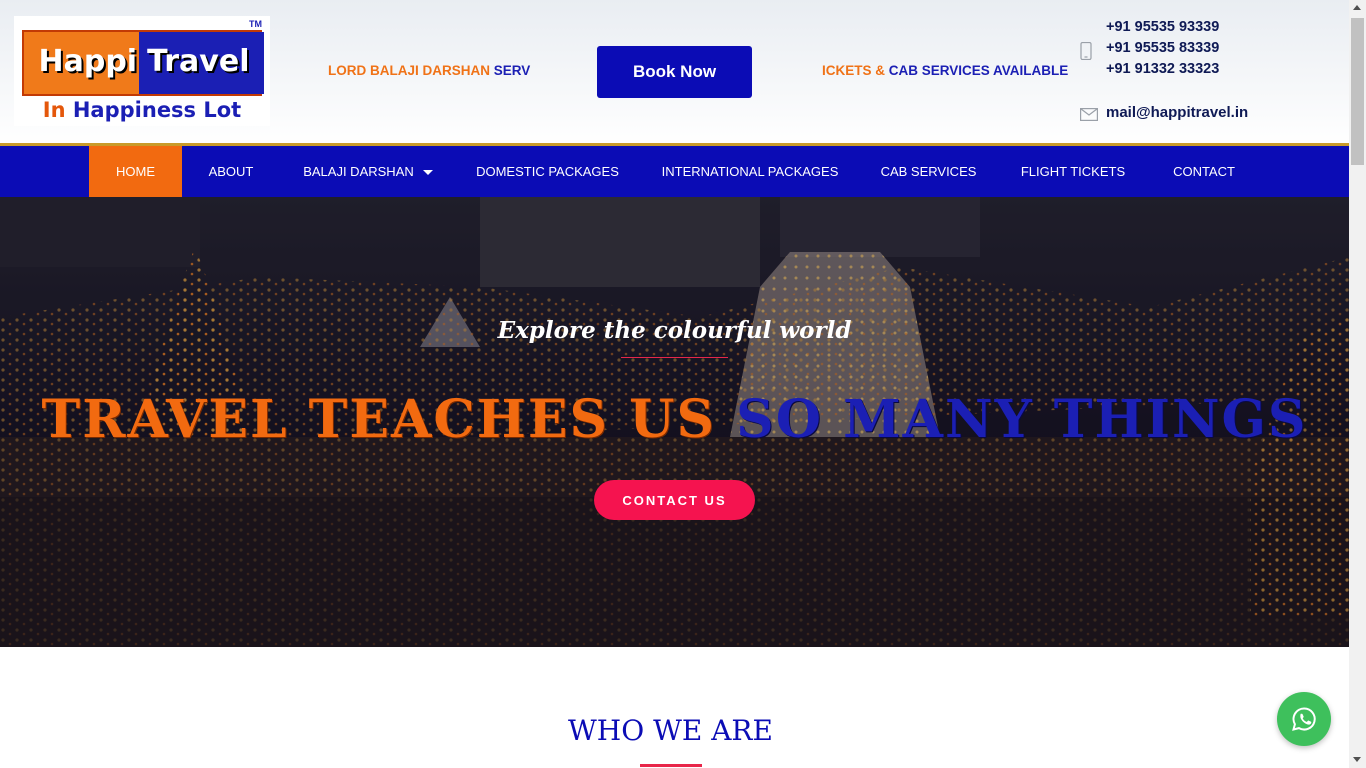  I want to click on nav-item-contact: CONTACT, so click(1204, 171).